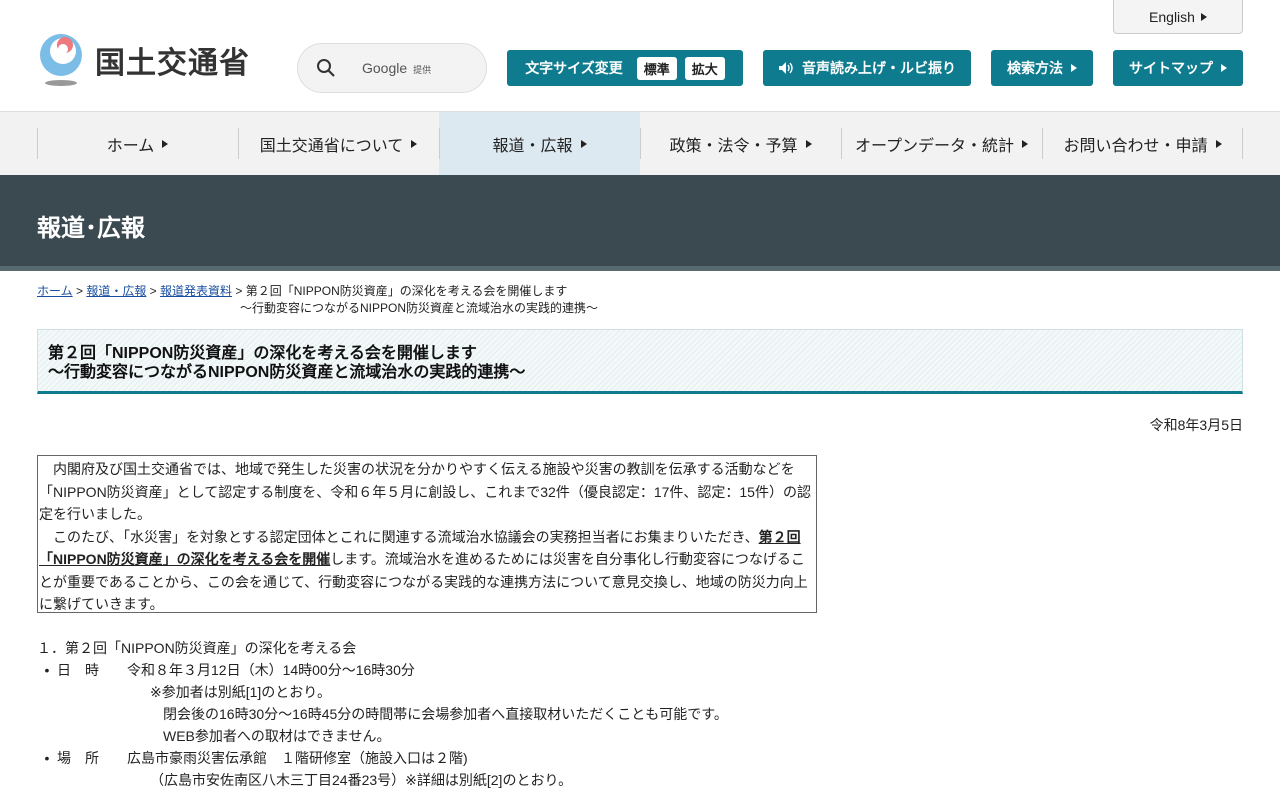 The height and width of the screenshot is (800, 1280). What do you see at coordinates (406, 291) in the screenshot?
I see `breadcrumb-current: 第２回「NIPPON防災資産」の深化を考える会を開催します` at bounding box center [406, 291].